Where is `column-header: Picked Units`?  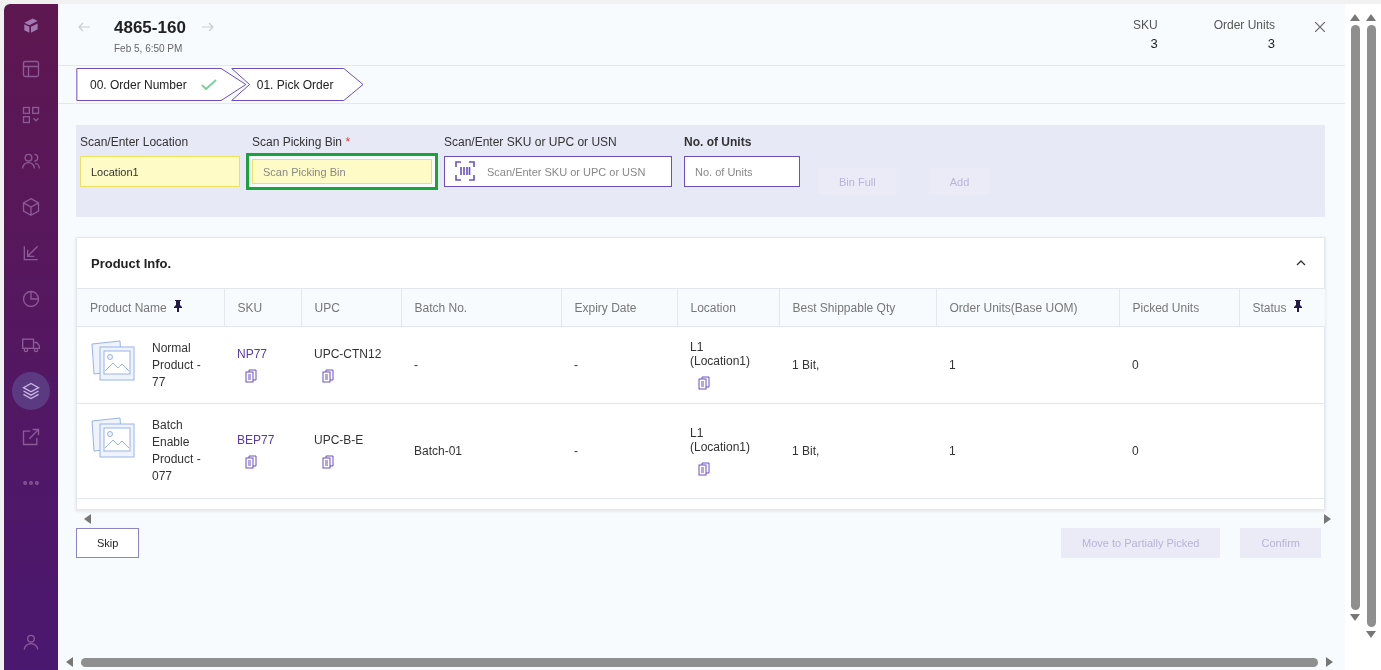
column-header: Picked Units is located at coordinates (1179, 308).